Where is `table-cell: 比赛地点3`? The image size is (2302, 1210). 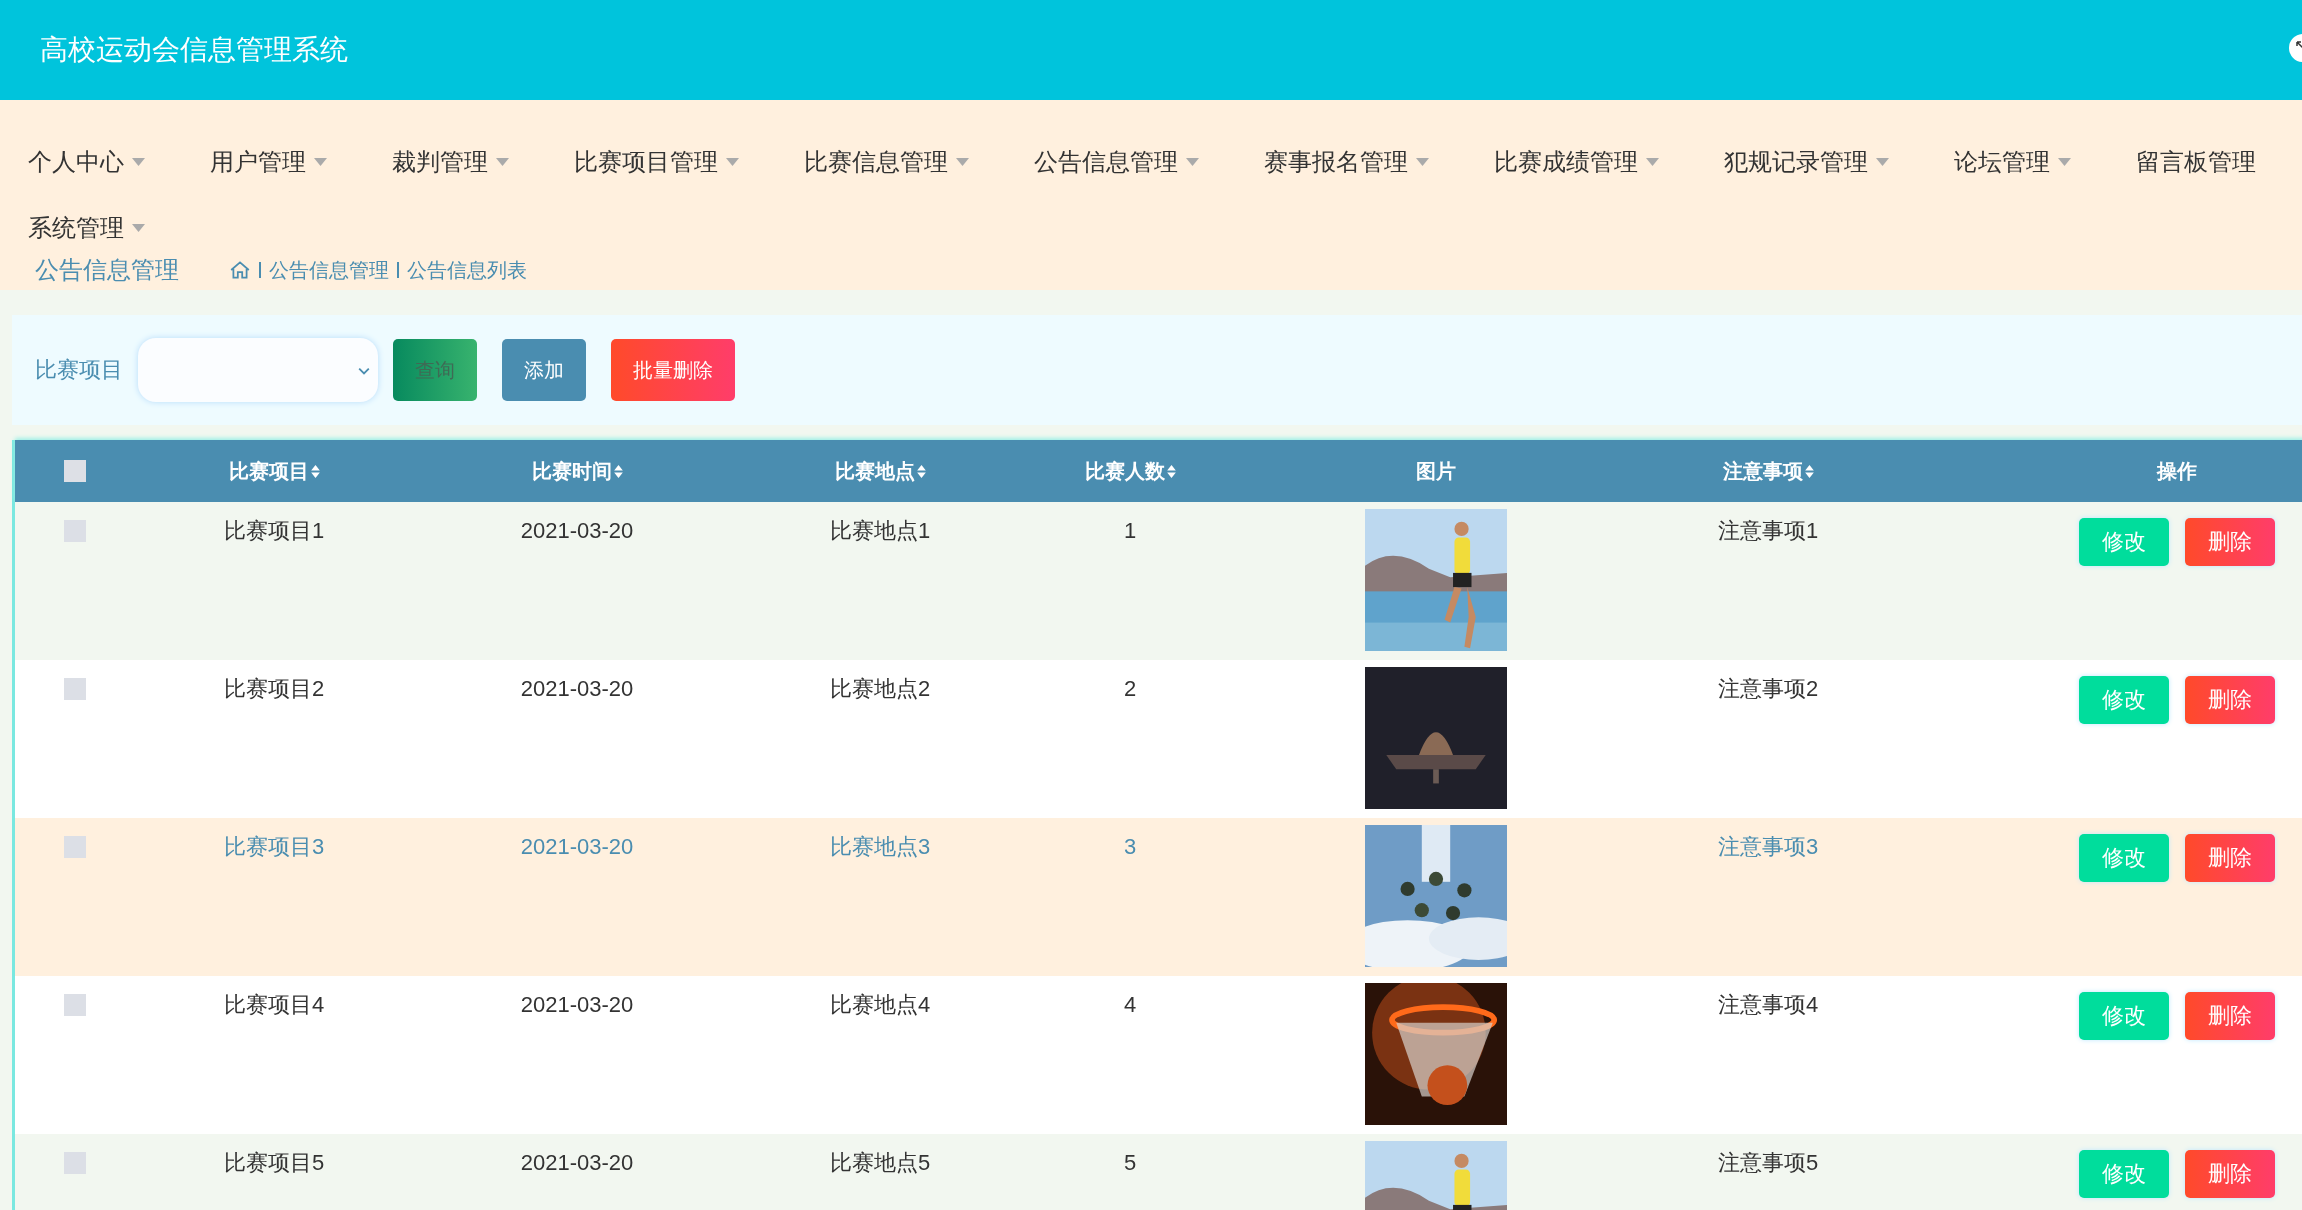 table-cell: 比赛地点3 is located at coordinates (880, 847).